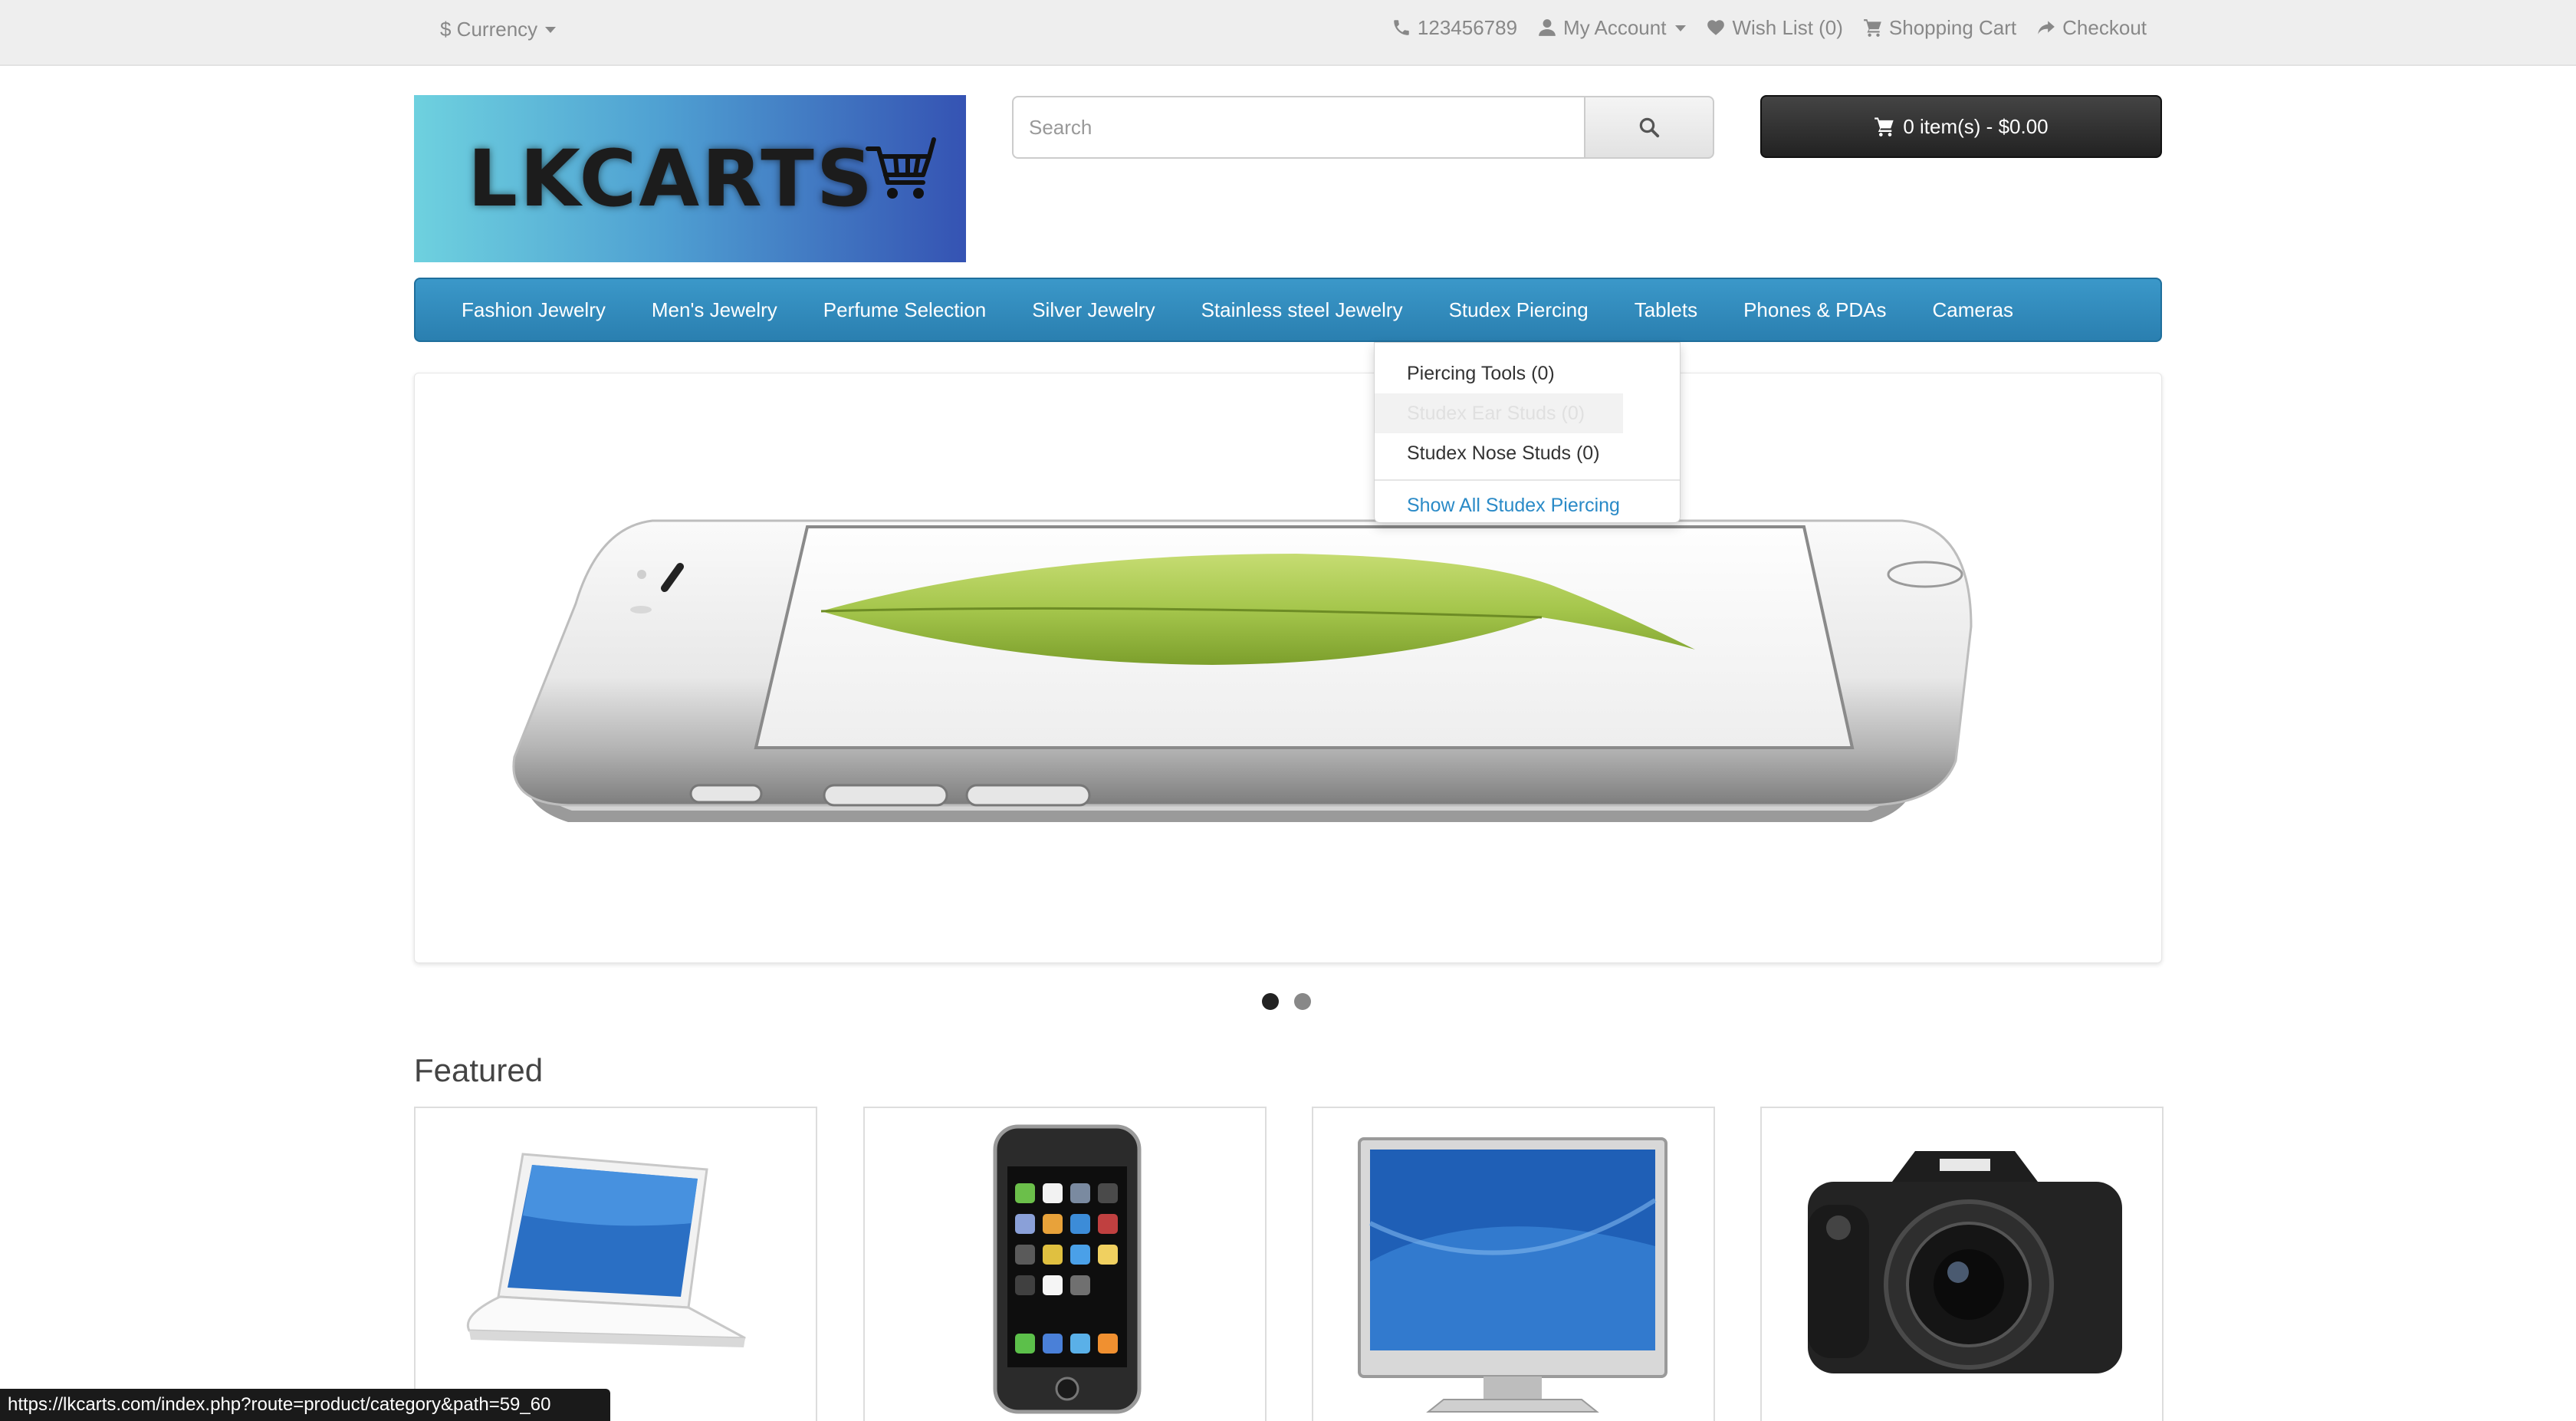 This screenshot has width=2576, height=1421. What do you see at coordinates (1615, 27) in the screenshot?
I see `my-account-label: My Account` at bounding box center [1615, 27].